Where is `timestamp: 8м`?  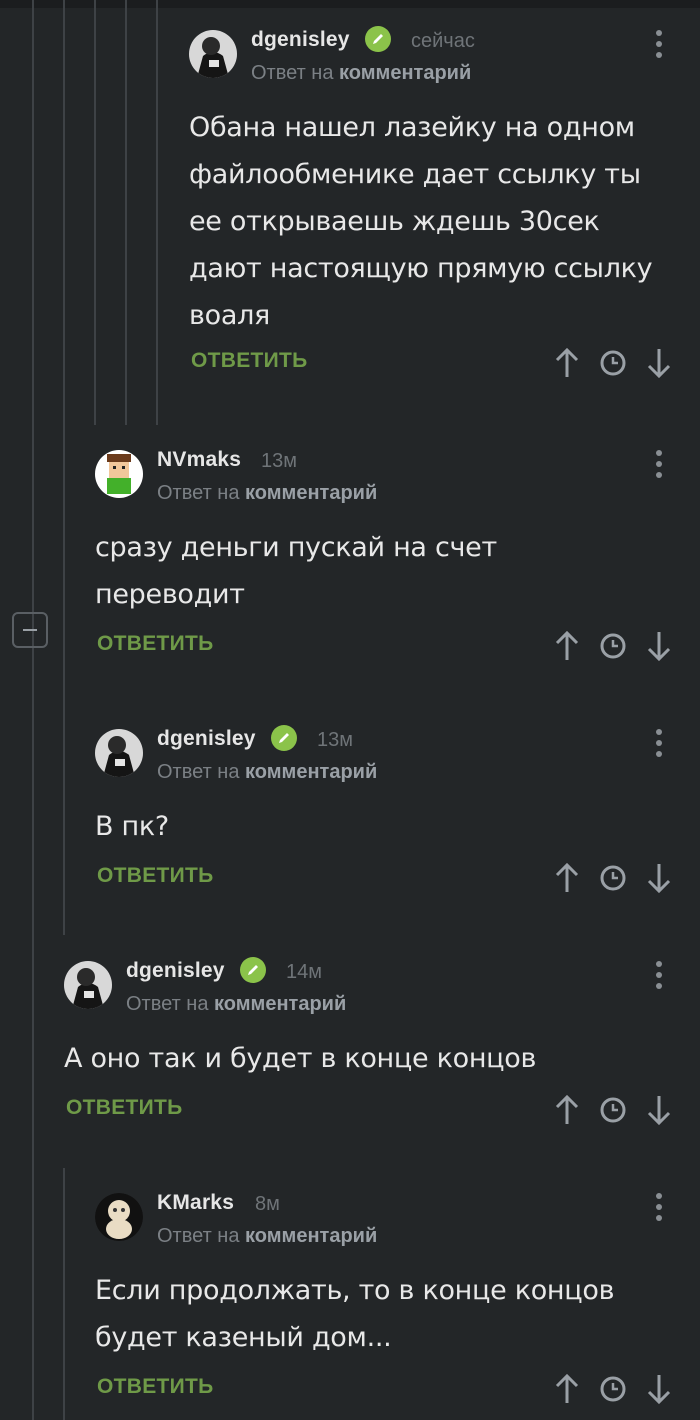 timestamp: 8м is located at coordinates (267, 1204).